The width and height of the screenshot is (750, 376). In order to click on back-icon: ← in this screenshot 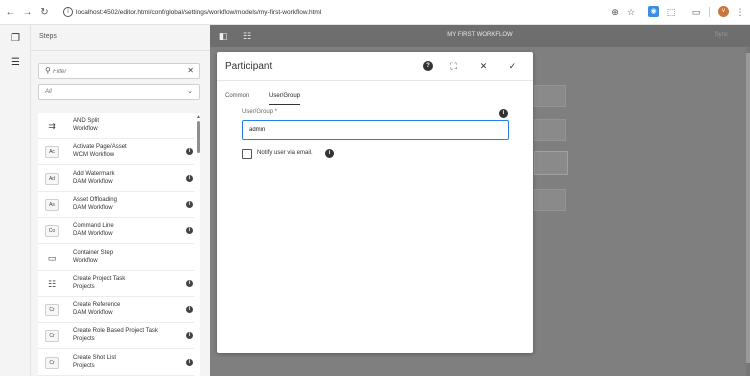, I will do `click(10, 12)`.